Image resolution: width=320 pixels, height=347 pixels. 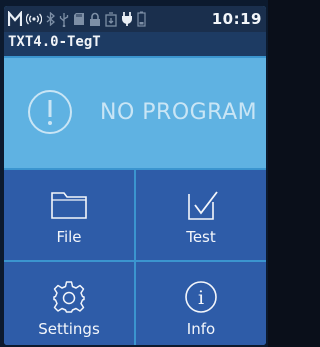 What do you see at coordinates (69, 329) in the screenshot?
I see `settings-label: Settings` at bounding box center [69, 329].